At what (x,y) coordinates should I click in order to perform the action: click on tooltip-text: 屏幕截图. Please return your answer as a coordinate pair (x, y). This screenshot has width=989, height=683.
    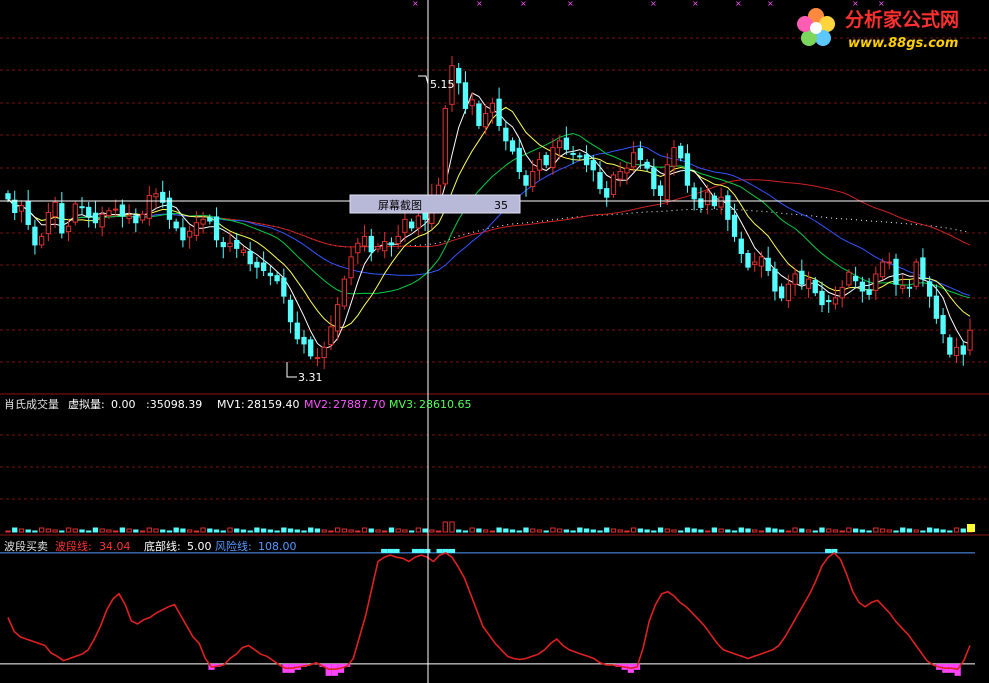
    Looking at the image, I should click on (400, 205).